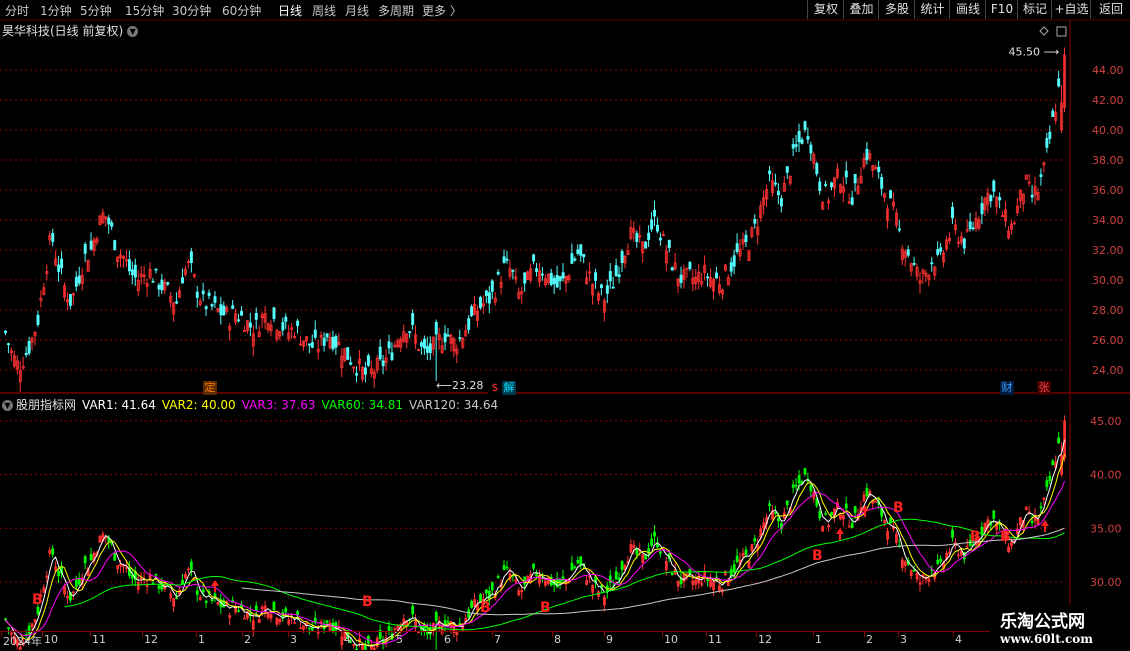 The width and height of the screenshot is (1130, 651). I want to click on buy-signal-B: B, so click(975, 537).